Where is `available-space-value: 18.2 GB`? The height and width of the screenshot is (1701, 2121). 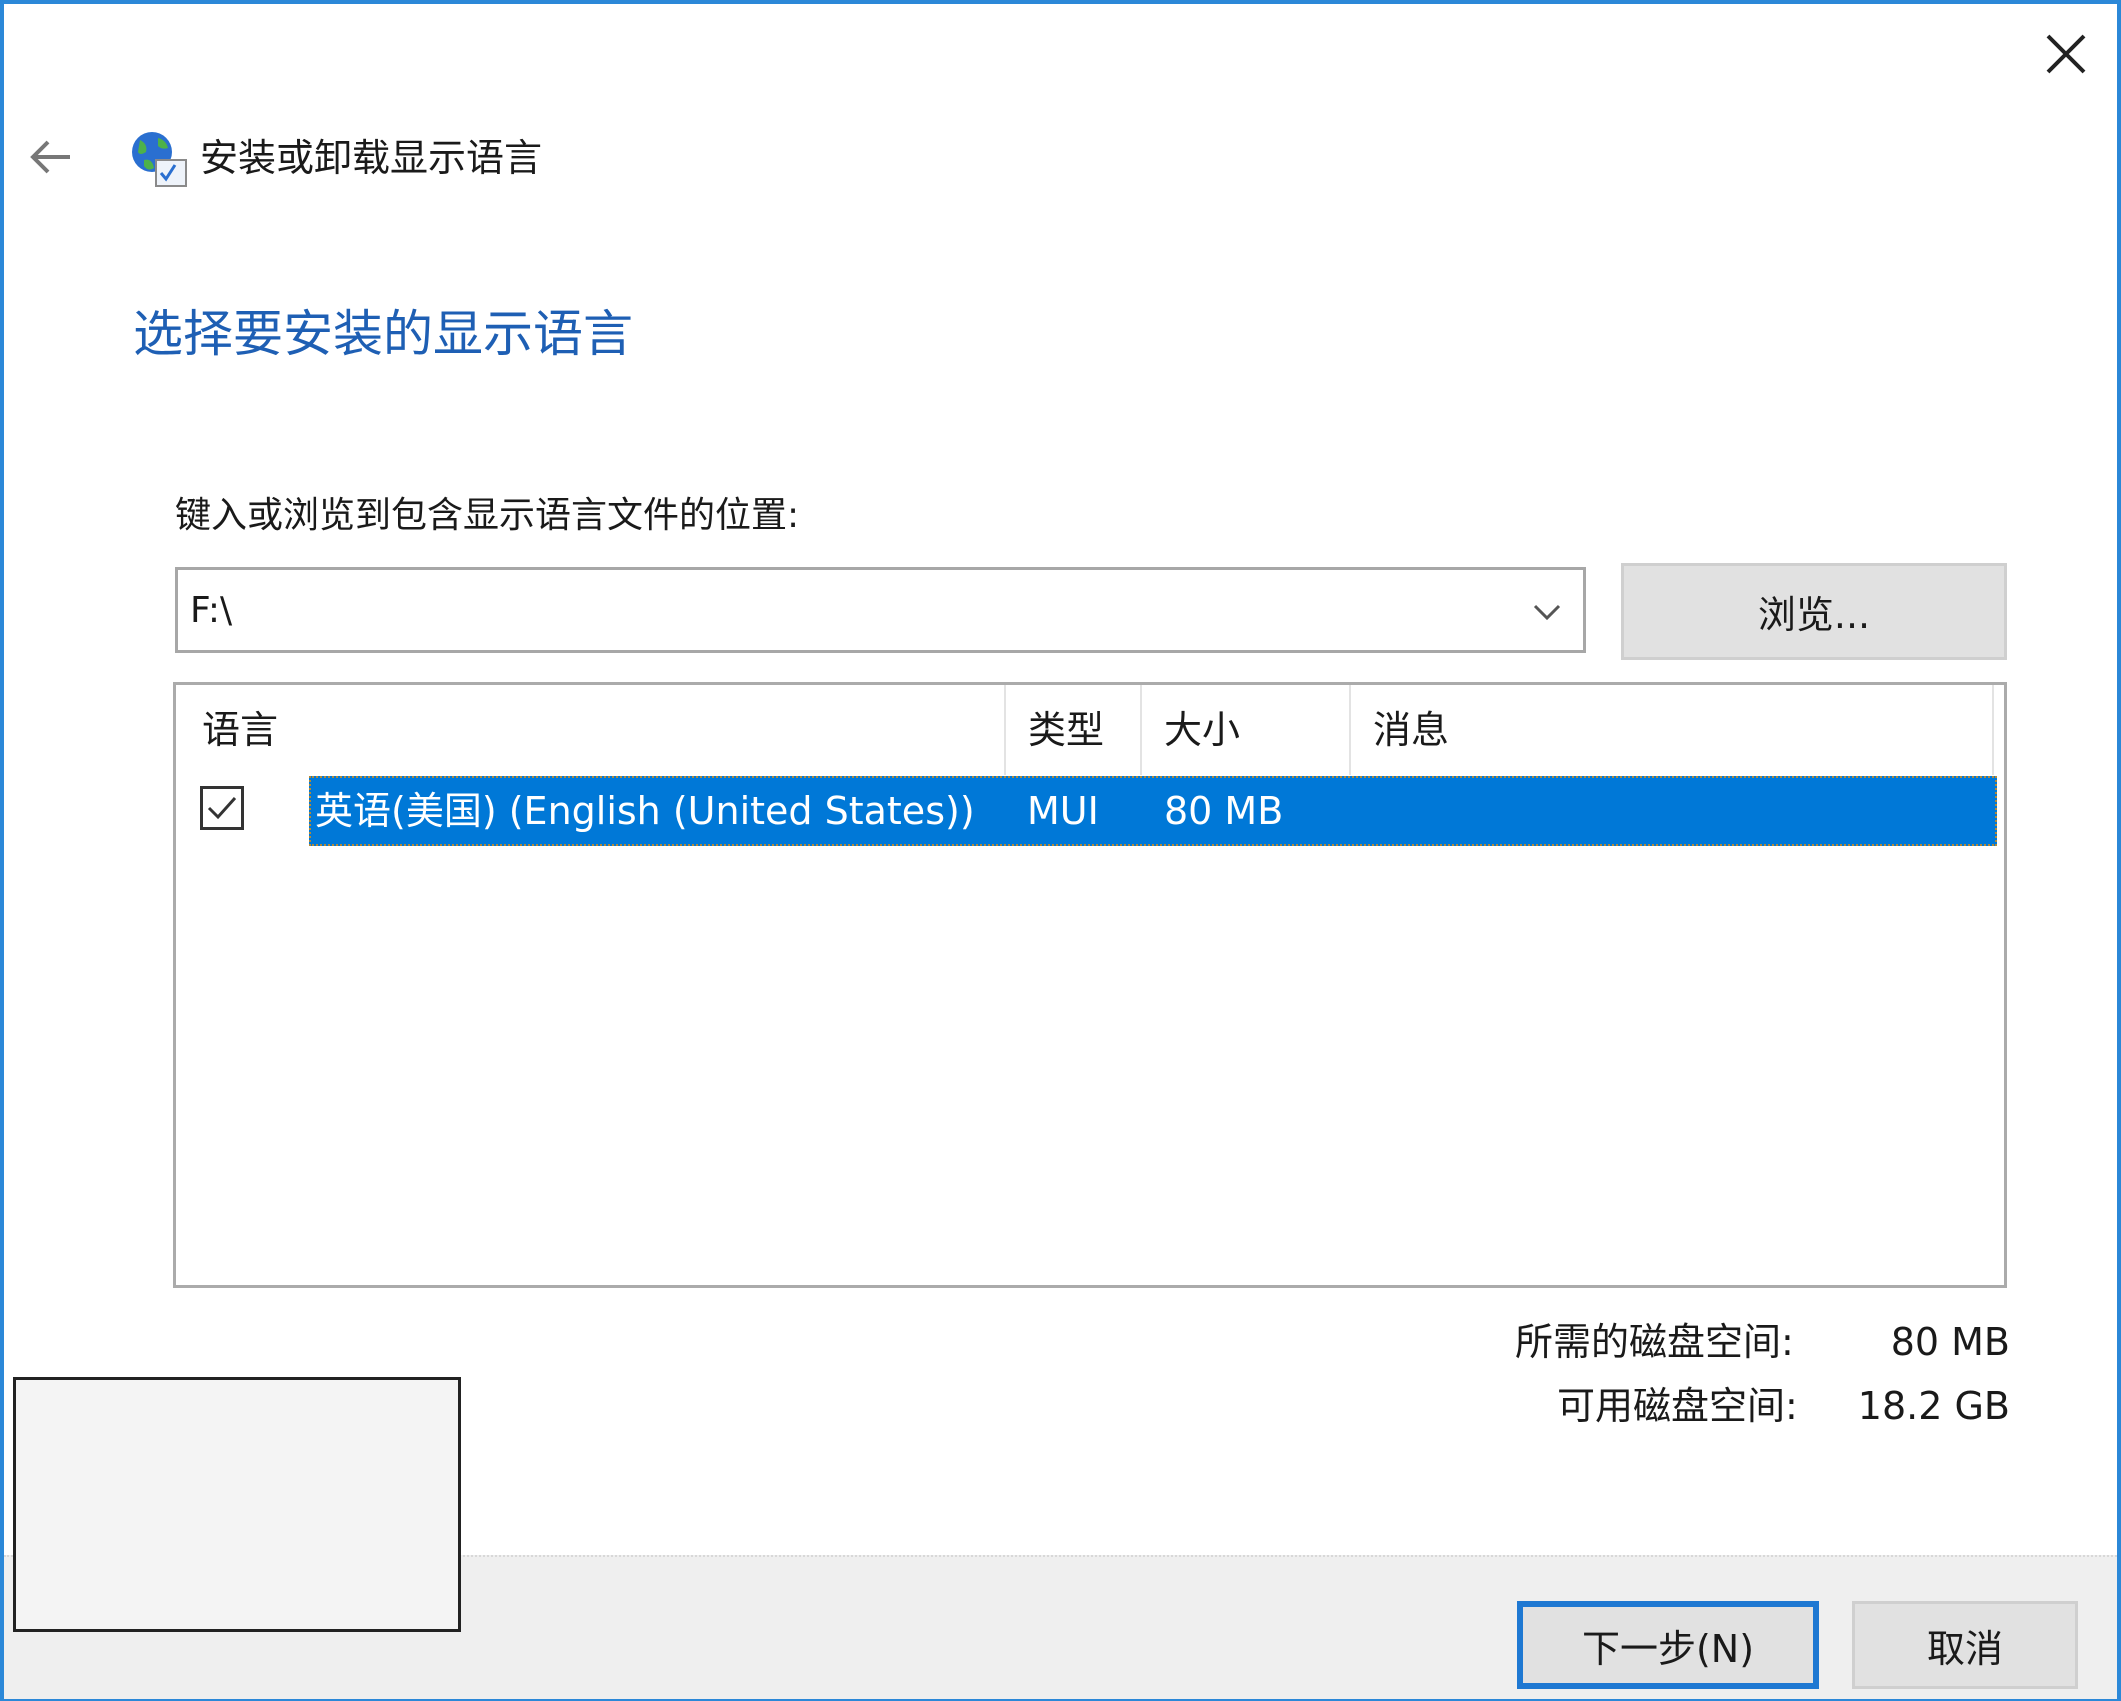 available-space-value: 18.2 GB is located at coordinates (1933, 1406).